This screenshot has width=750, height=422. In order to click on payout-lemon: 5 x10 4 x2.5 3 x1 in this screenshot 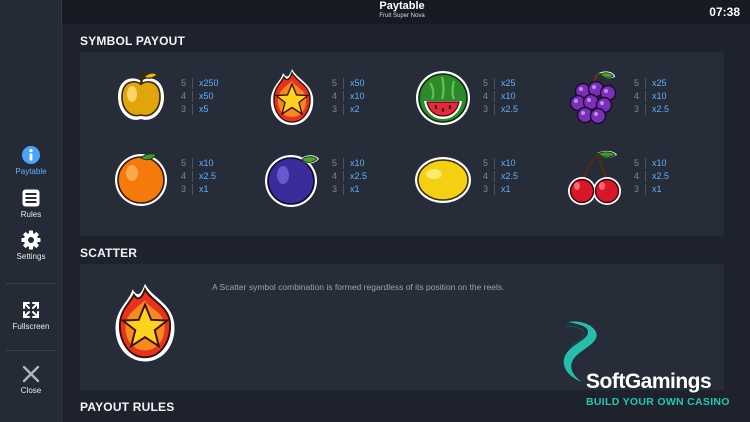, I will do `click(487, 182)`.